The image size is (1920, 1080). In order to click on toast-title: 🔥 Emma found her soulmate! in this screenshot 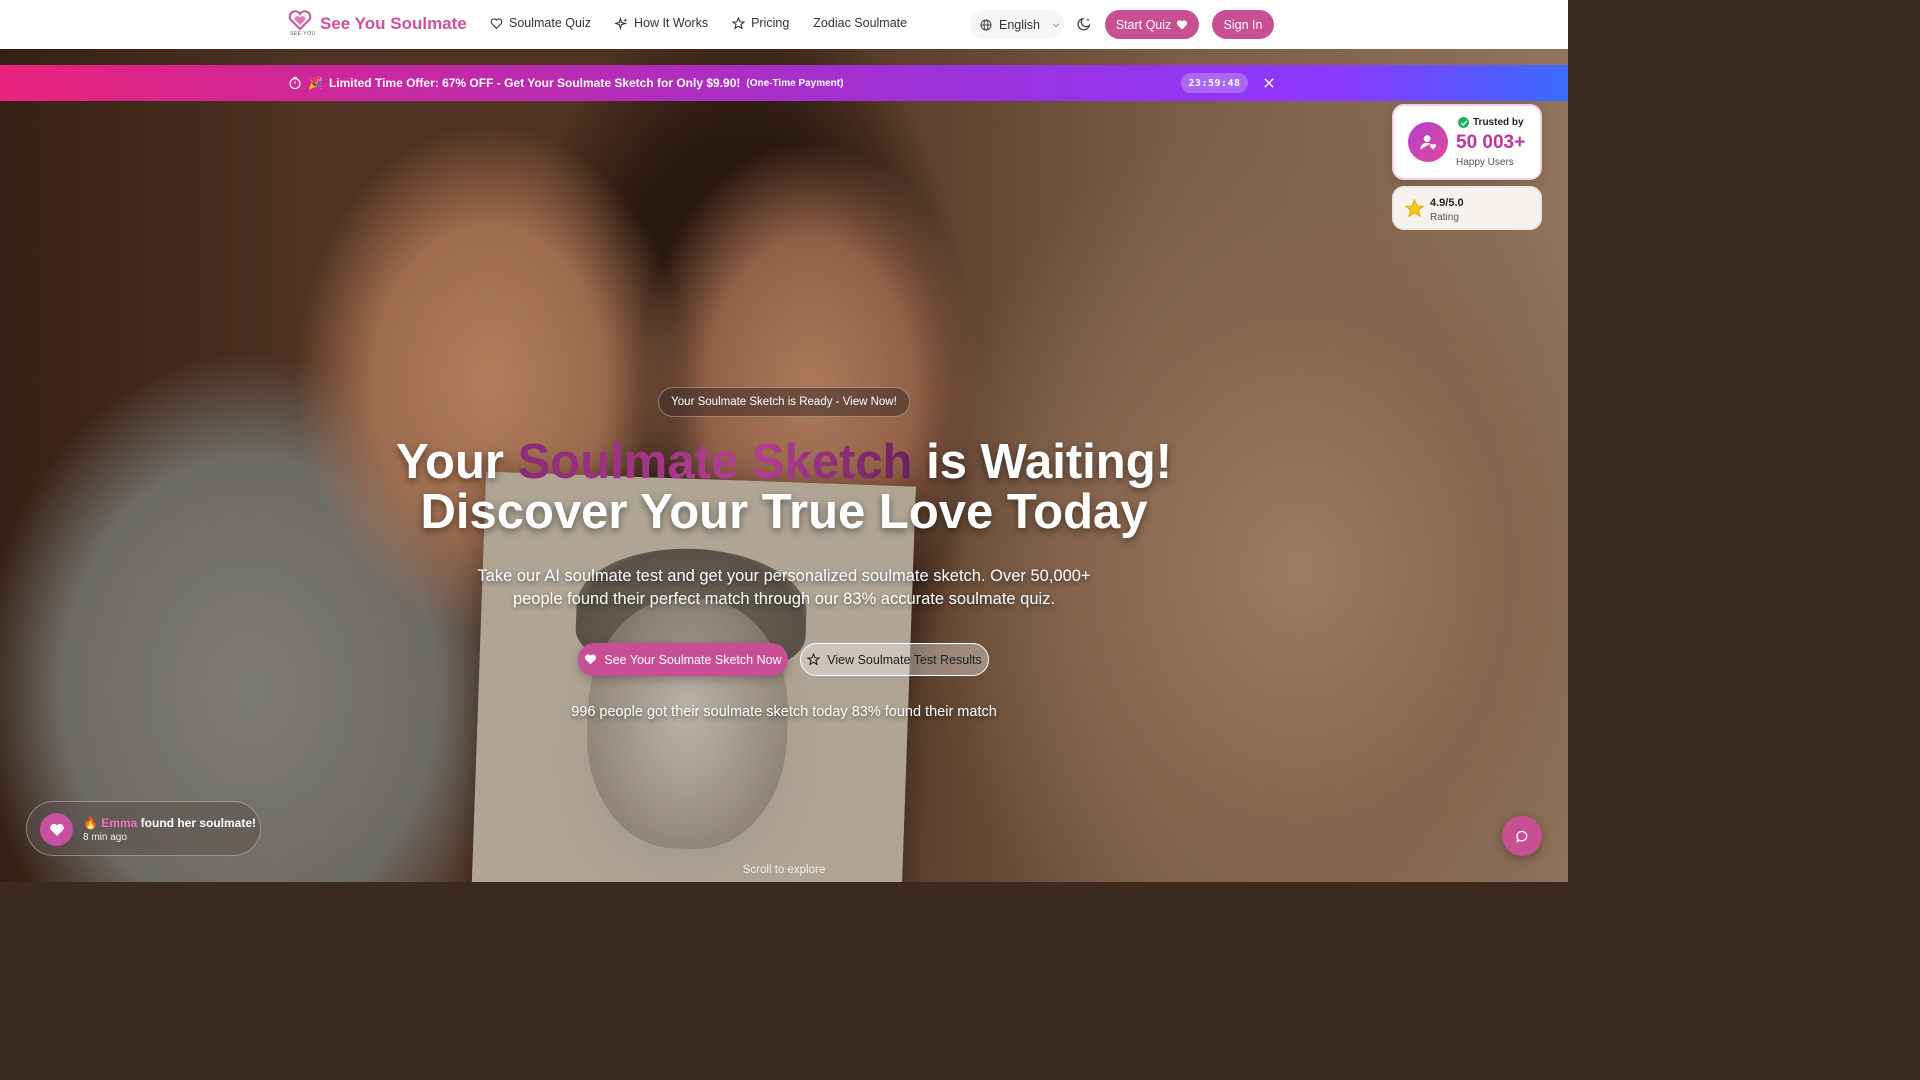, I will do `click(169, 823)`.